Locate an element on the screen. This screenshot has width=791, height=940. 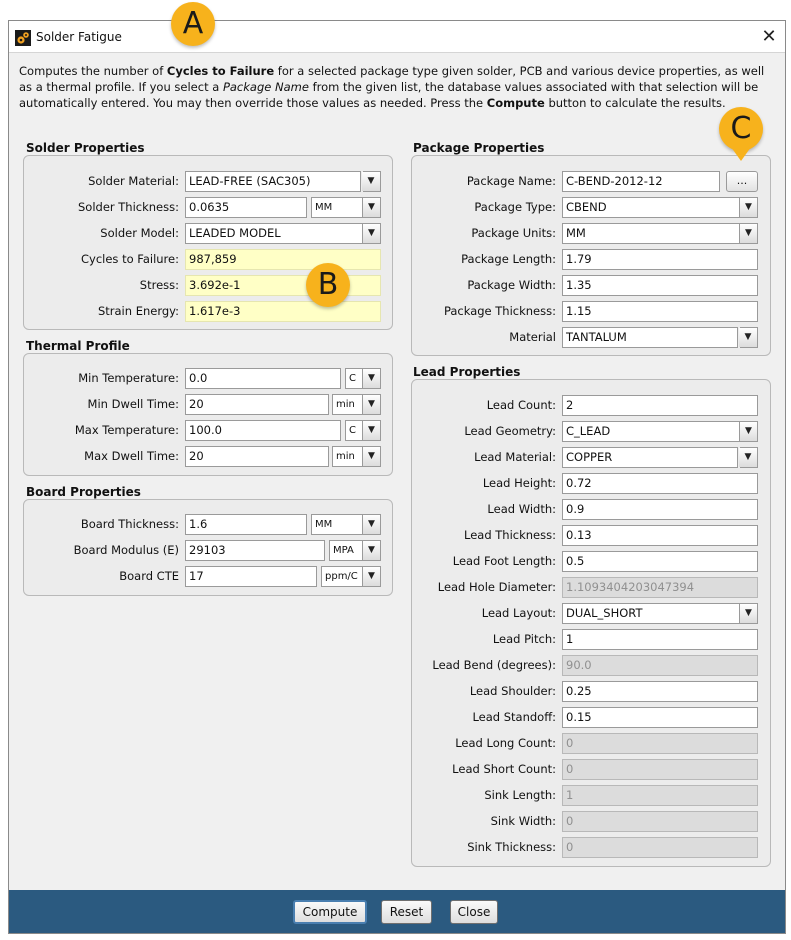
stress-label: Stress: is located at coordinates (159, 285).